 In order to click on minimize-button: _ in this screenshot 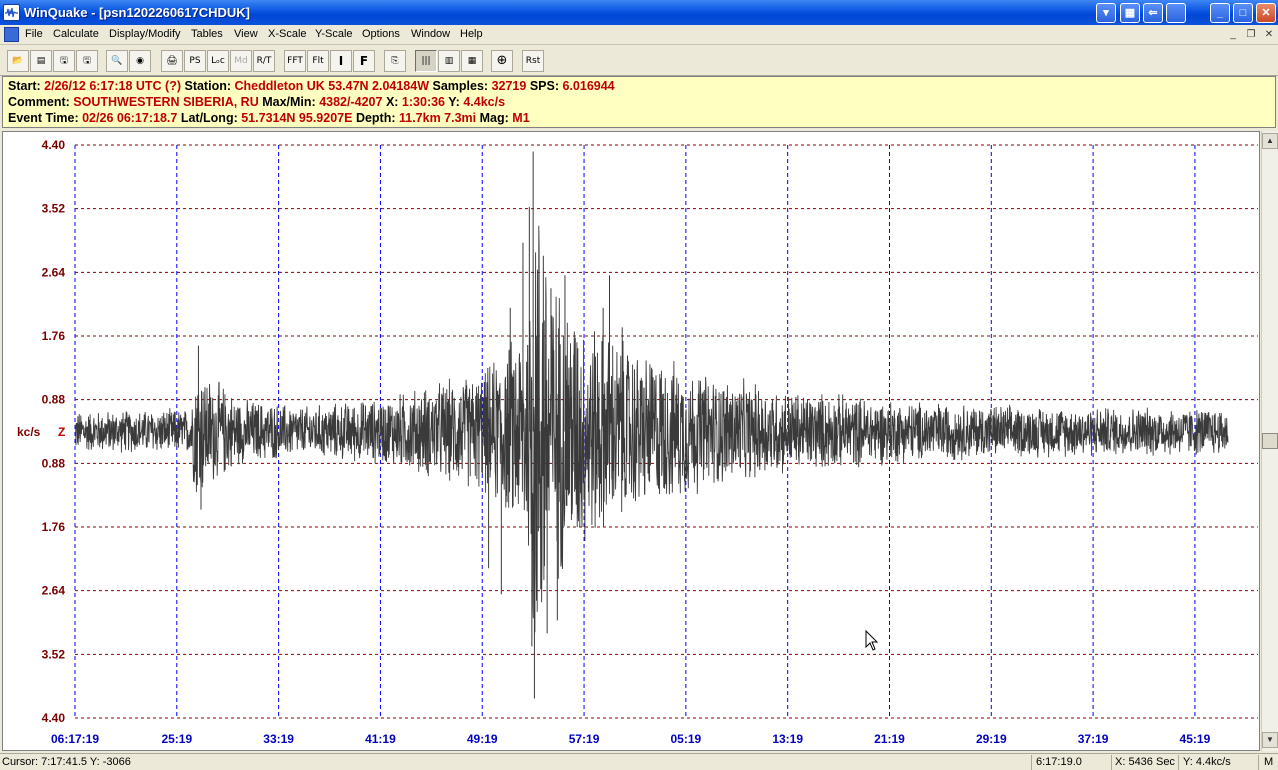, I will do `click(1220, 13)`.